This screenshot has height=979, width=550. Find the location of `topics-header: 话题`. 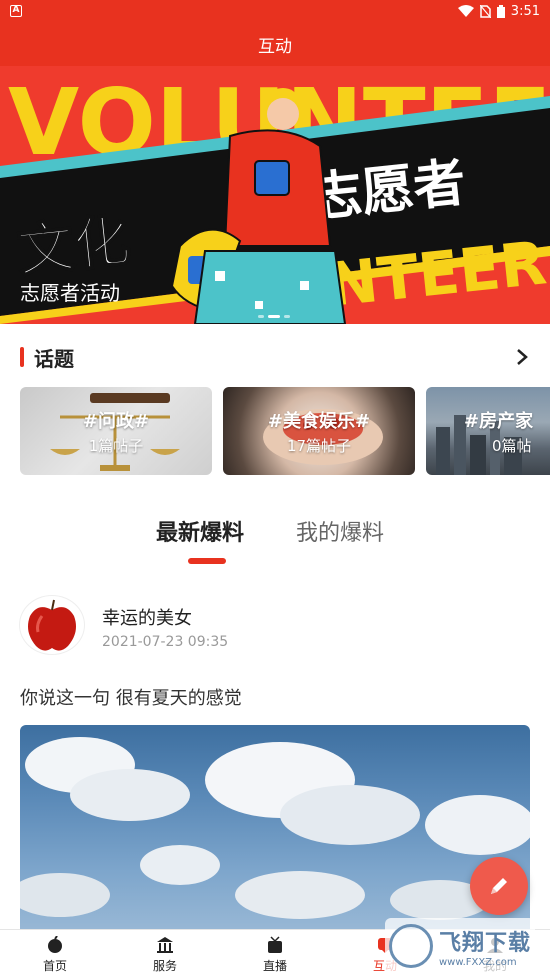

topics-header: 话题 is located at coordinates (276, 357).